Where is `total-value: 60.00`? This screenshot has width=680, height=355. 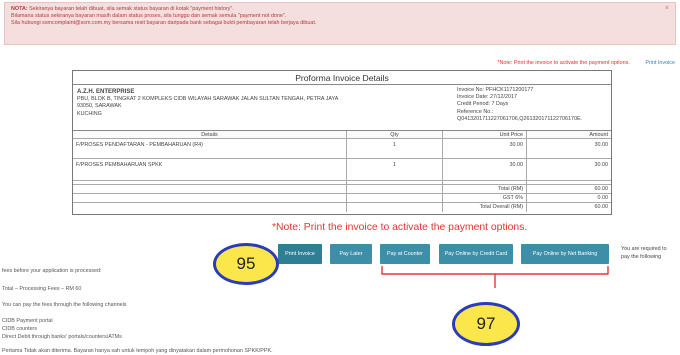
total-value: 60.00 is located at coordinates (601, 189).